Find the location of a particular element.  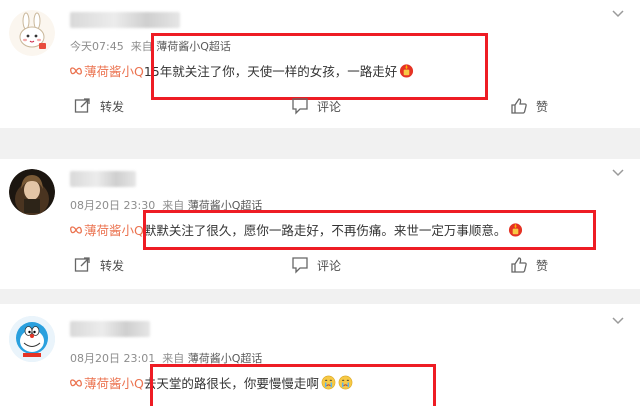

comment-text-wrap: 15年就关注了你，天使一样的女孩，一路走好 is located at coordinates (279, 70).